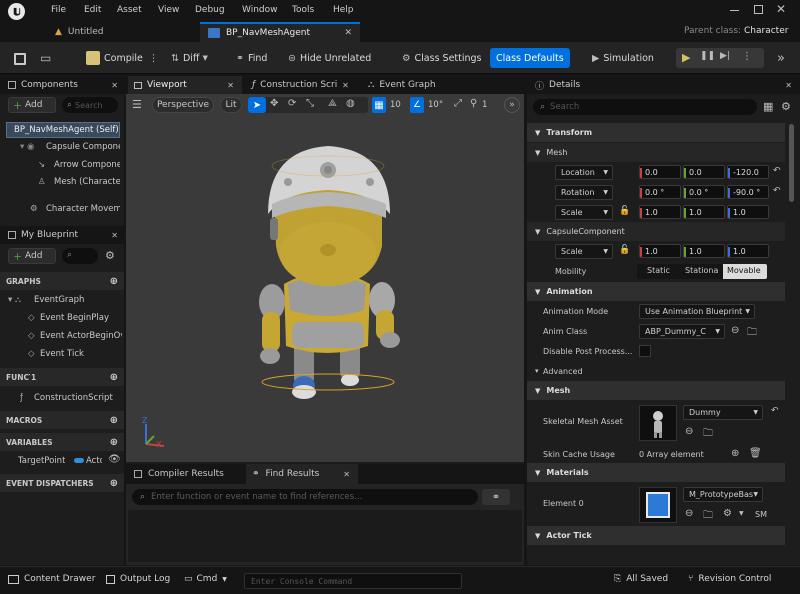  What do you see at coordinates (16, 11) in the screenshot?
I see `unreal-logo-icon` at bounding box center [16, 11].